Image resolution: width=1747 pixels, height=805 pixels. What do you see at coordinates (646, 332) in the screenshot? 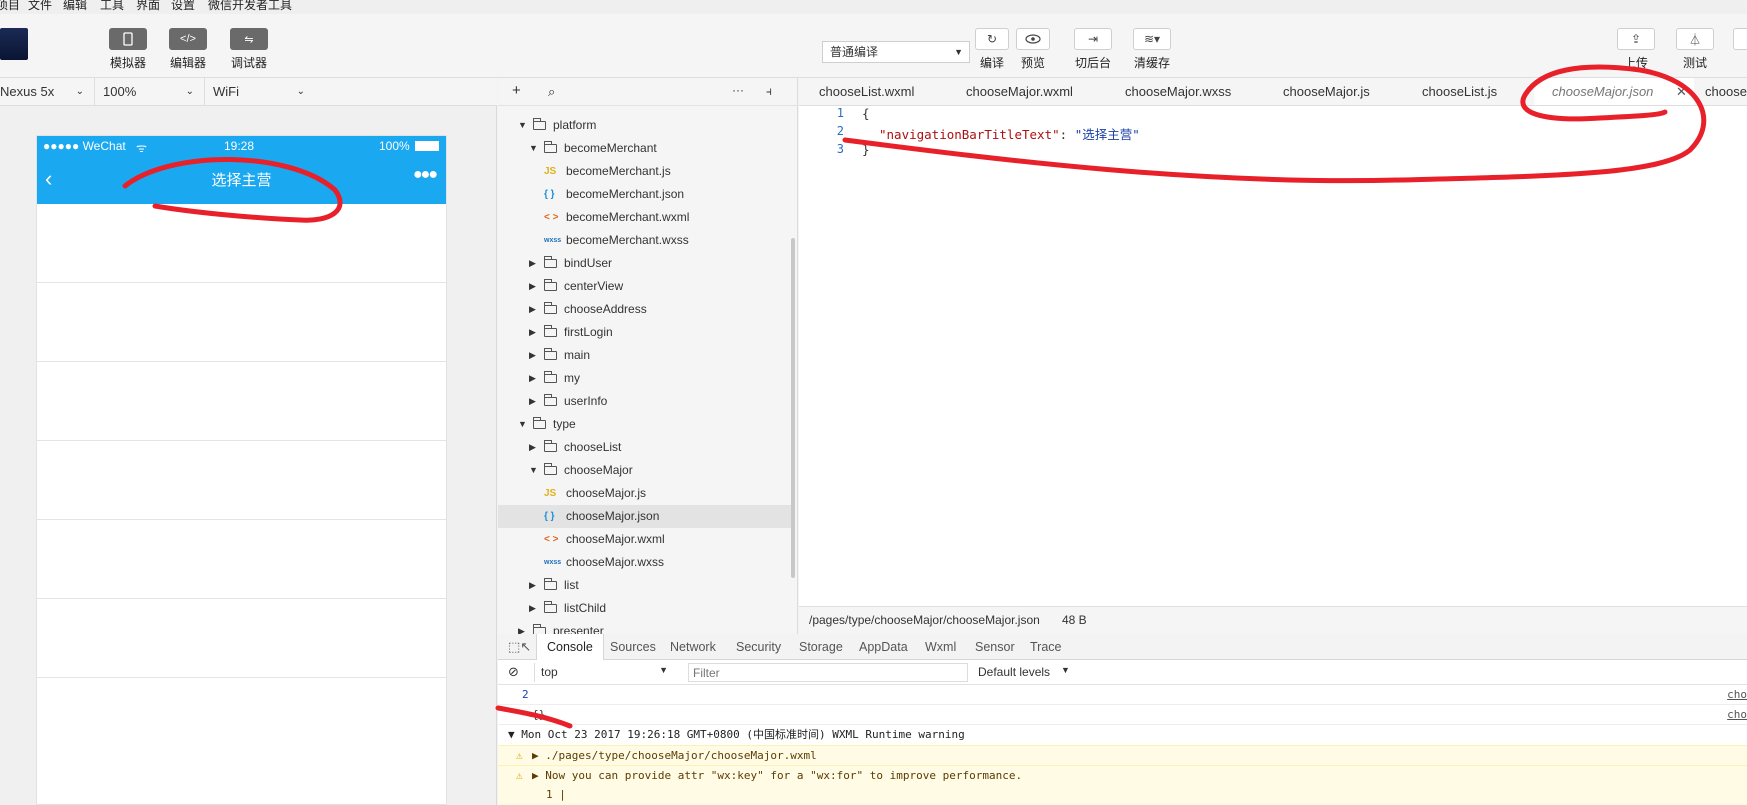
I see `tree-folder: ▶ firstLogin` at bounding box center [646, 332].